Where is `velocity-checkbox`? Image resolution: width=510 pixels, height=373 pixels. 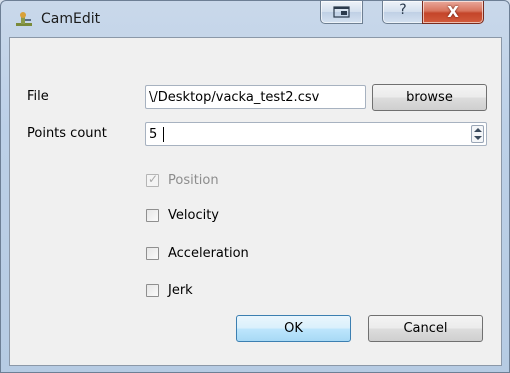 velocity-checkbox is located at coordinates (152, 215).